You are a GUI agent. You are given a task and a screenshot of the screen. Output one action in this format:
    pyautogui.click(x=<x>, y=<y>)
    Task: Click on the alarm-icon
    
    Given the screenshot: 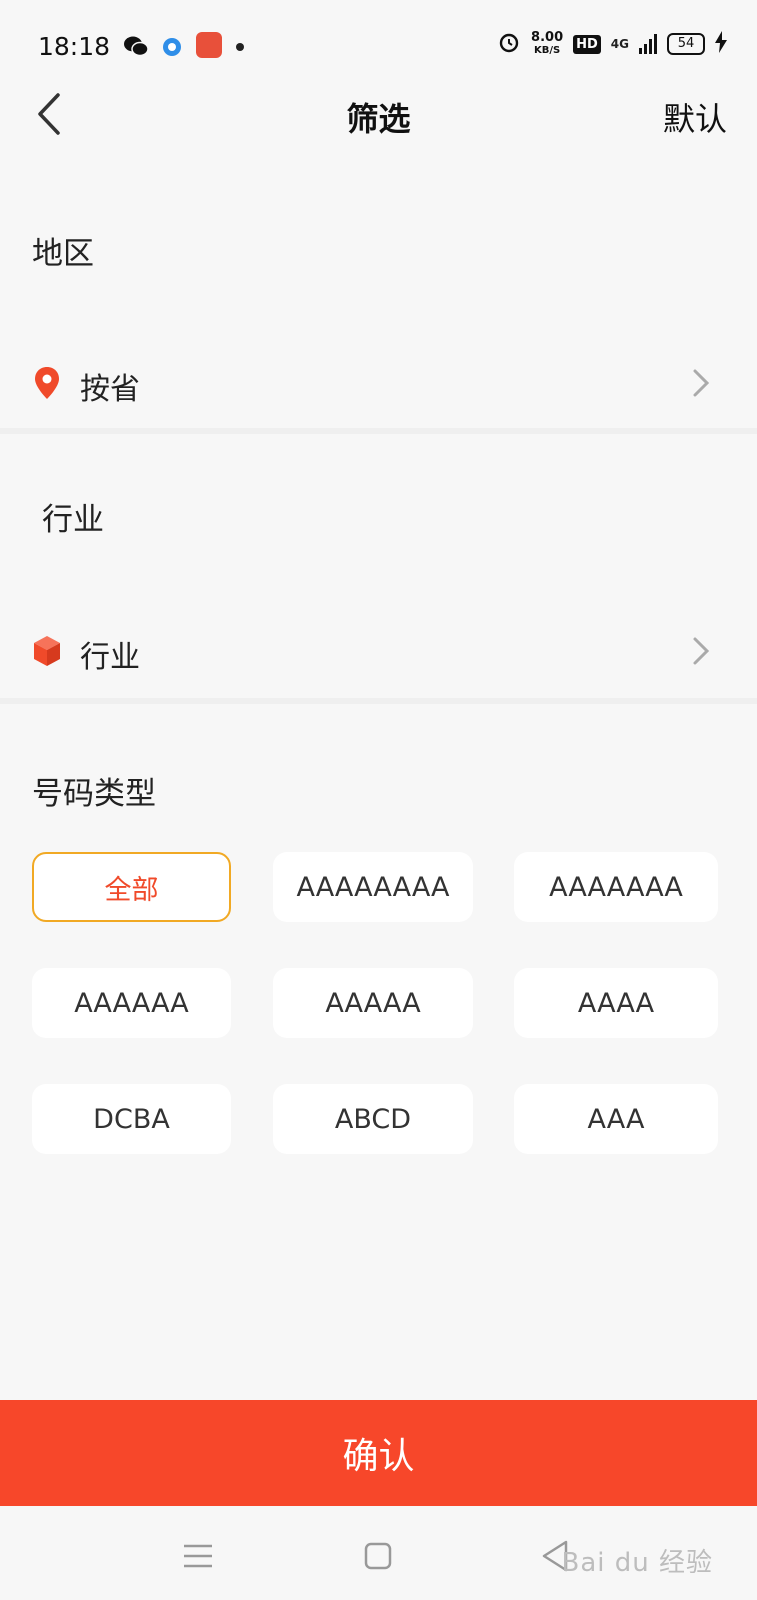 What is the action you would take?
    pyautogui.click(x=509, y=44)
    